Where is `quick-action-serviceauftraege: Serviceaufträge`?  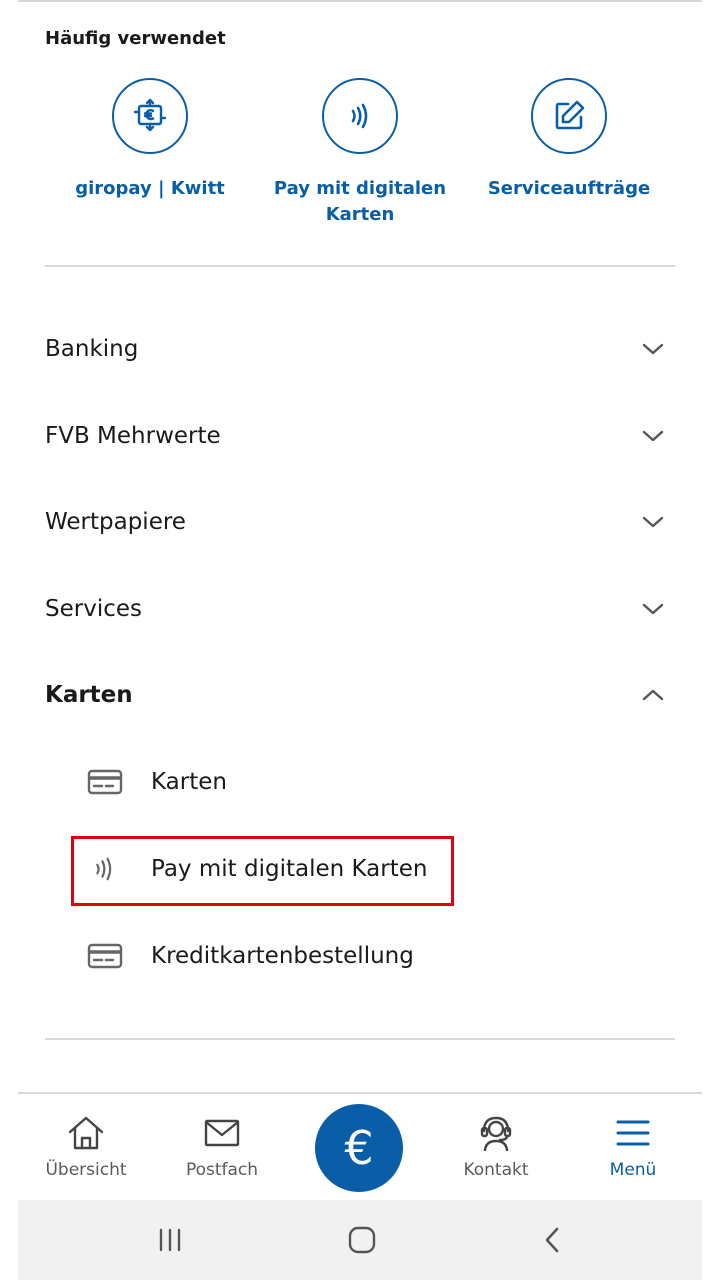 quick-action-serviceauftraege: Serviceaufträge is located at coordinates (569, 140).